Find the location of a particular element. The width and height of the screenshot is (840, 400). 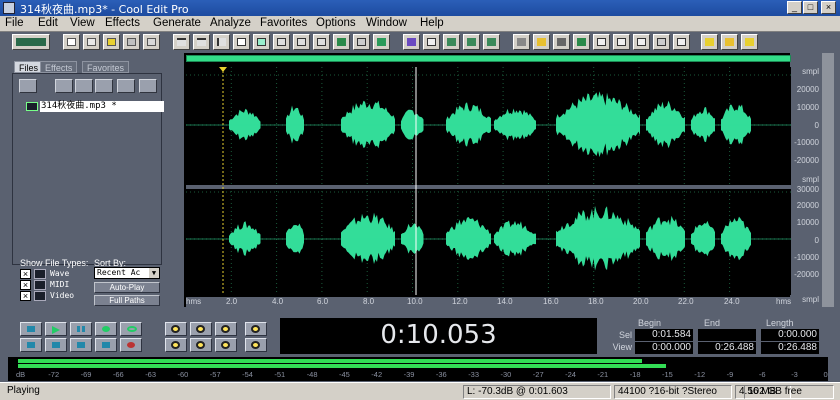

menu-window: Window is located at coordinates (386, 23).